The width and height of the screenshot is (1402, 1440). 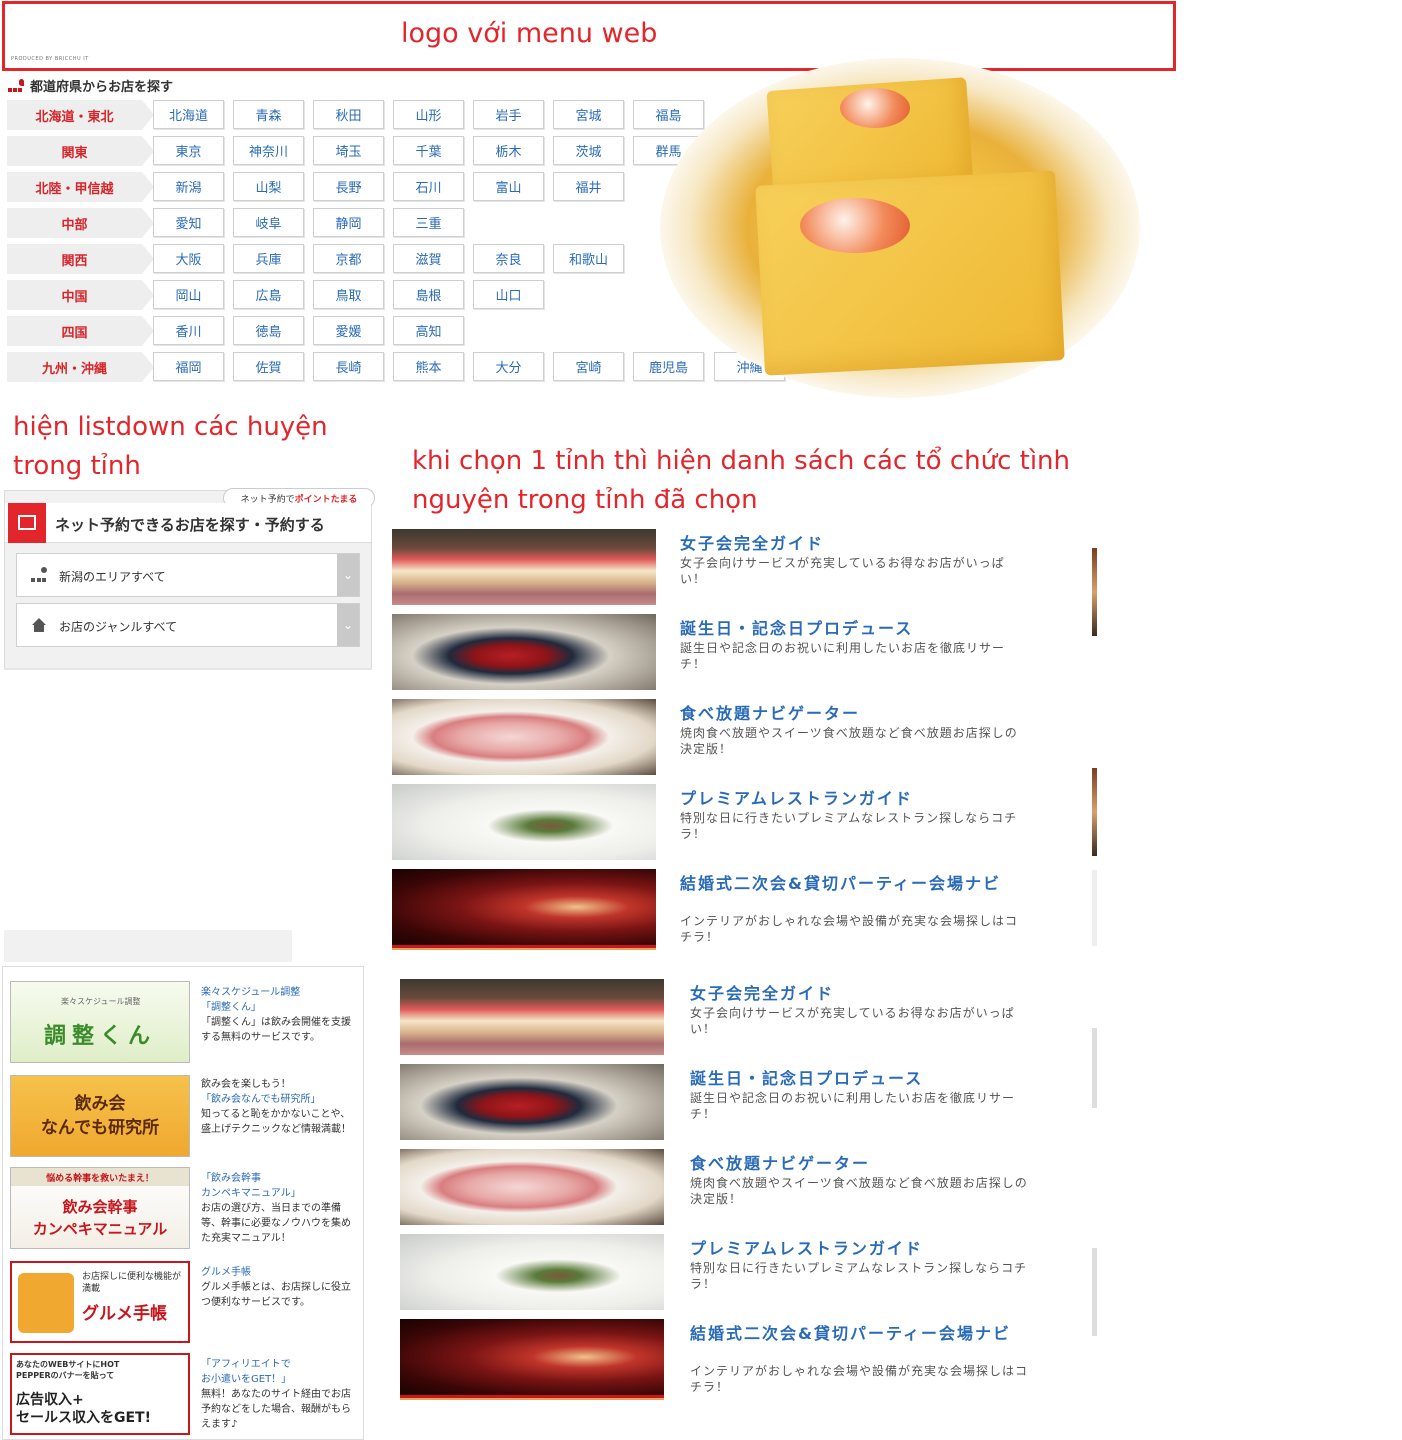 What do you see at coordinates (277, 1007) in the screenshot?
I see `banner-link: 「調整くん」` at bounding box center [277, 1007].